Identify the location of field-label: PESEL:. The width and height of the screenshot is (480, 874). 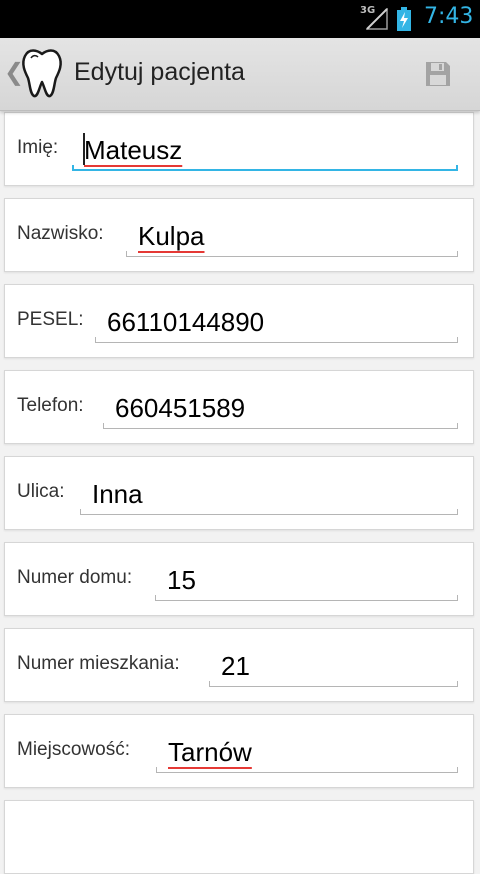
(50, 319).